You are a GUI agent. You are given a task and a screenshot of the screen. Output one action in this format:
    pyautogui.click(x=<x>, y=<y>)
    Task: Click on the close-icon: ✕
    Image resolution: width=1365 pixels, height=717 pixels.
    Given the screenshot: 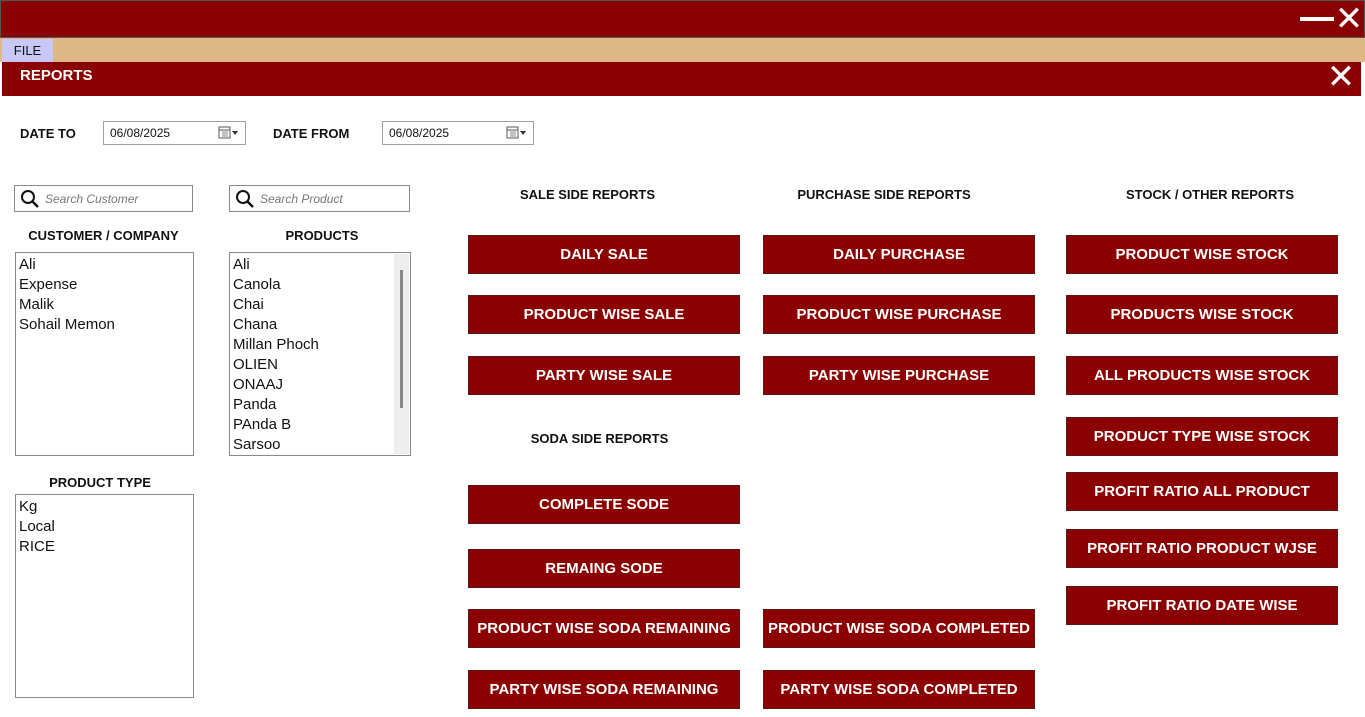 What is the action you would take?
    pyautogui.click(x=1349, y=19)
    